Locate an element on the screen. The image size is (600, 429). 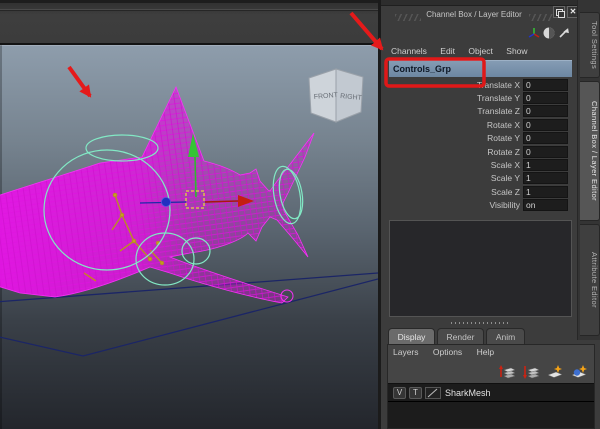
panel-splitter is located at coordinates (479, 322).